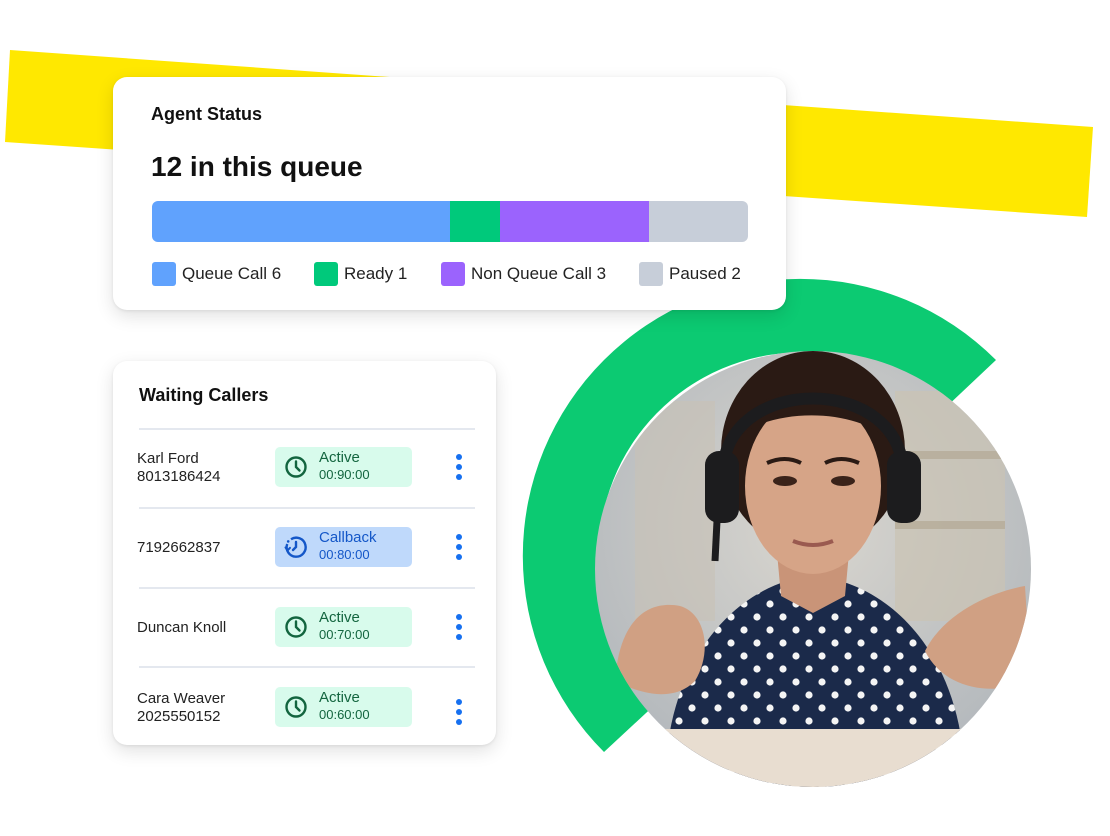 Image resolution: width=1110 pixels, height=836 pixels. I want to click on legend-label: Ready 1, so click(376, 273).